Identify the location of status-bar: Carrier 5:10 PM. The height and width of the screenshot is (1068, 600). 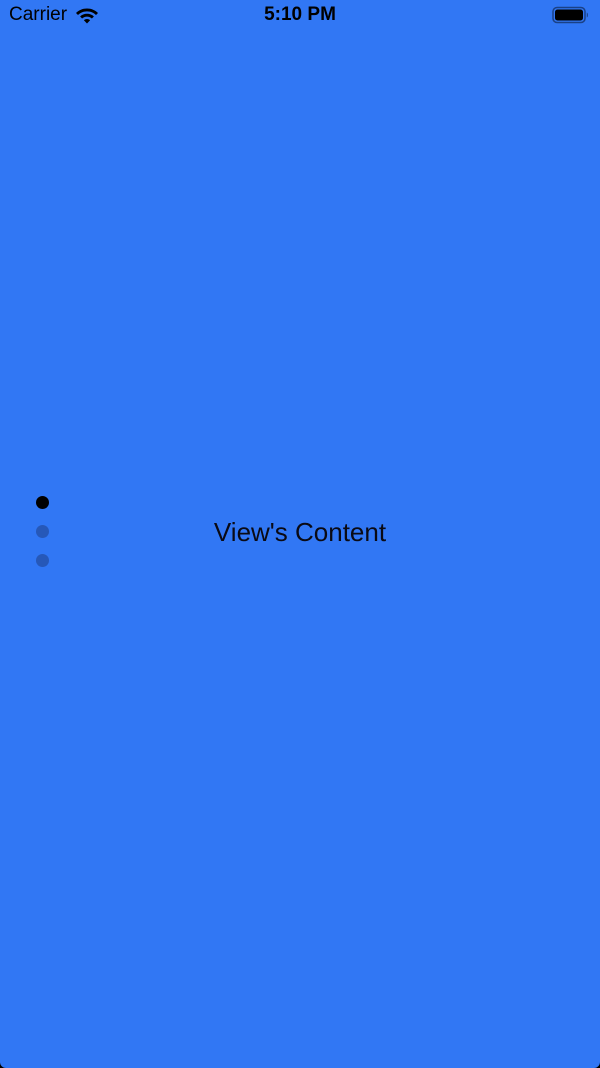
(300, 15).